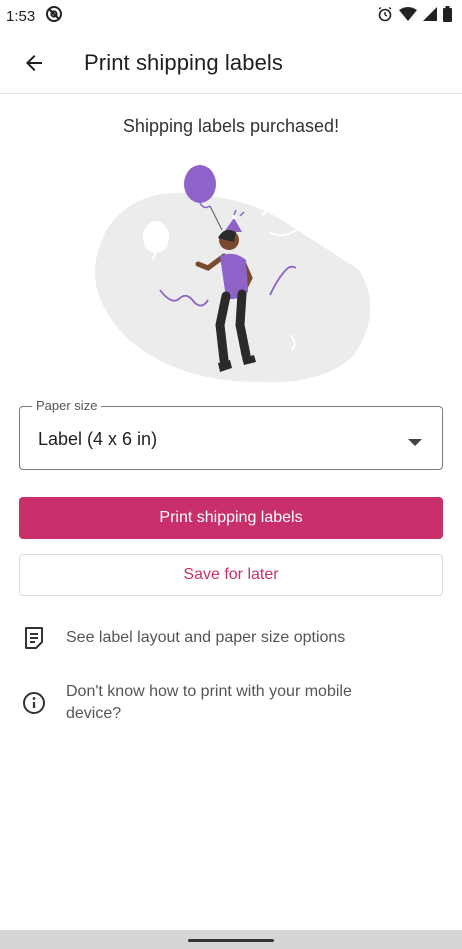  What do you see at coordinates (447, 16) in the screenshot?
I see `battery-icon` at bounding box center [447, 16].